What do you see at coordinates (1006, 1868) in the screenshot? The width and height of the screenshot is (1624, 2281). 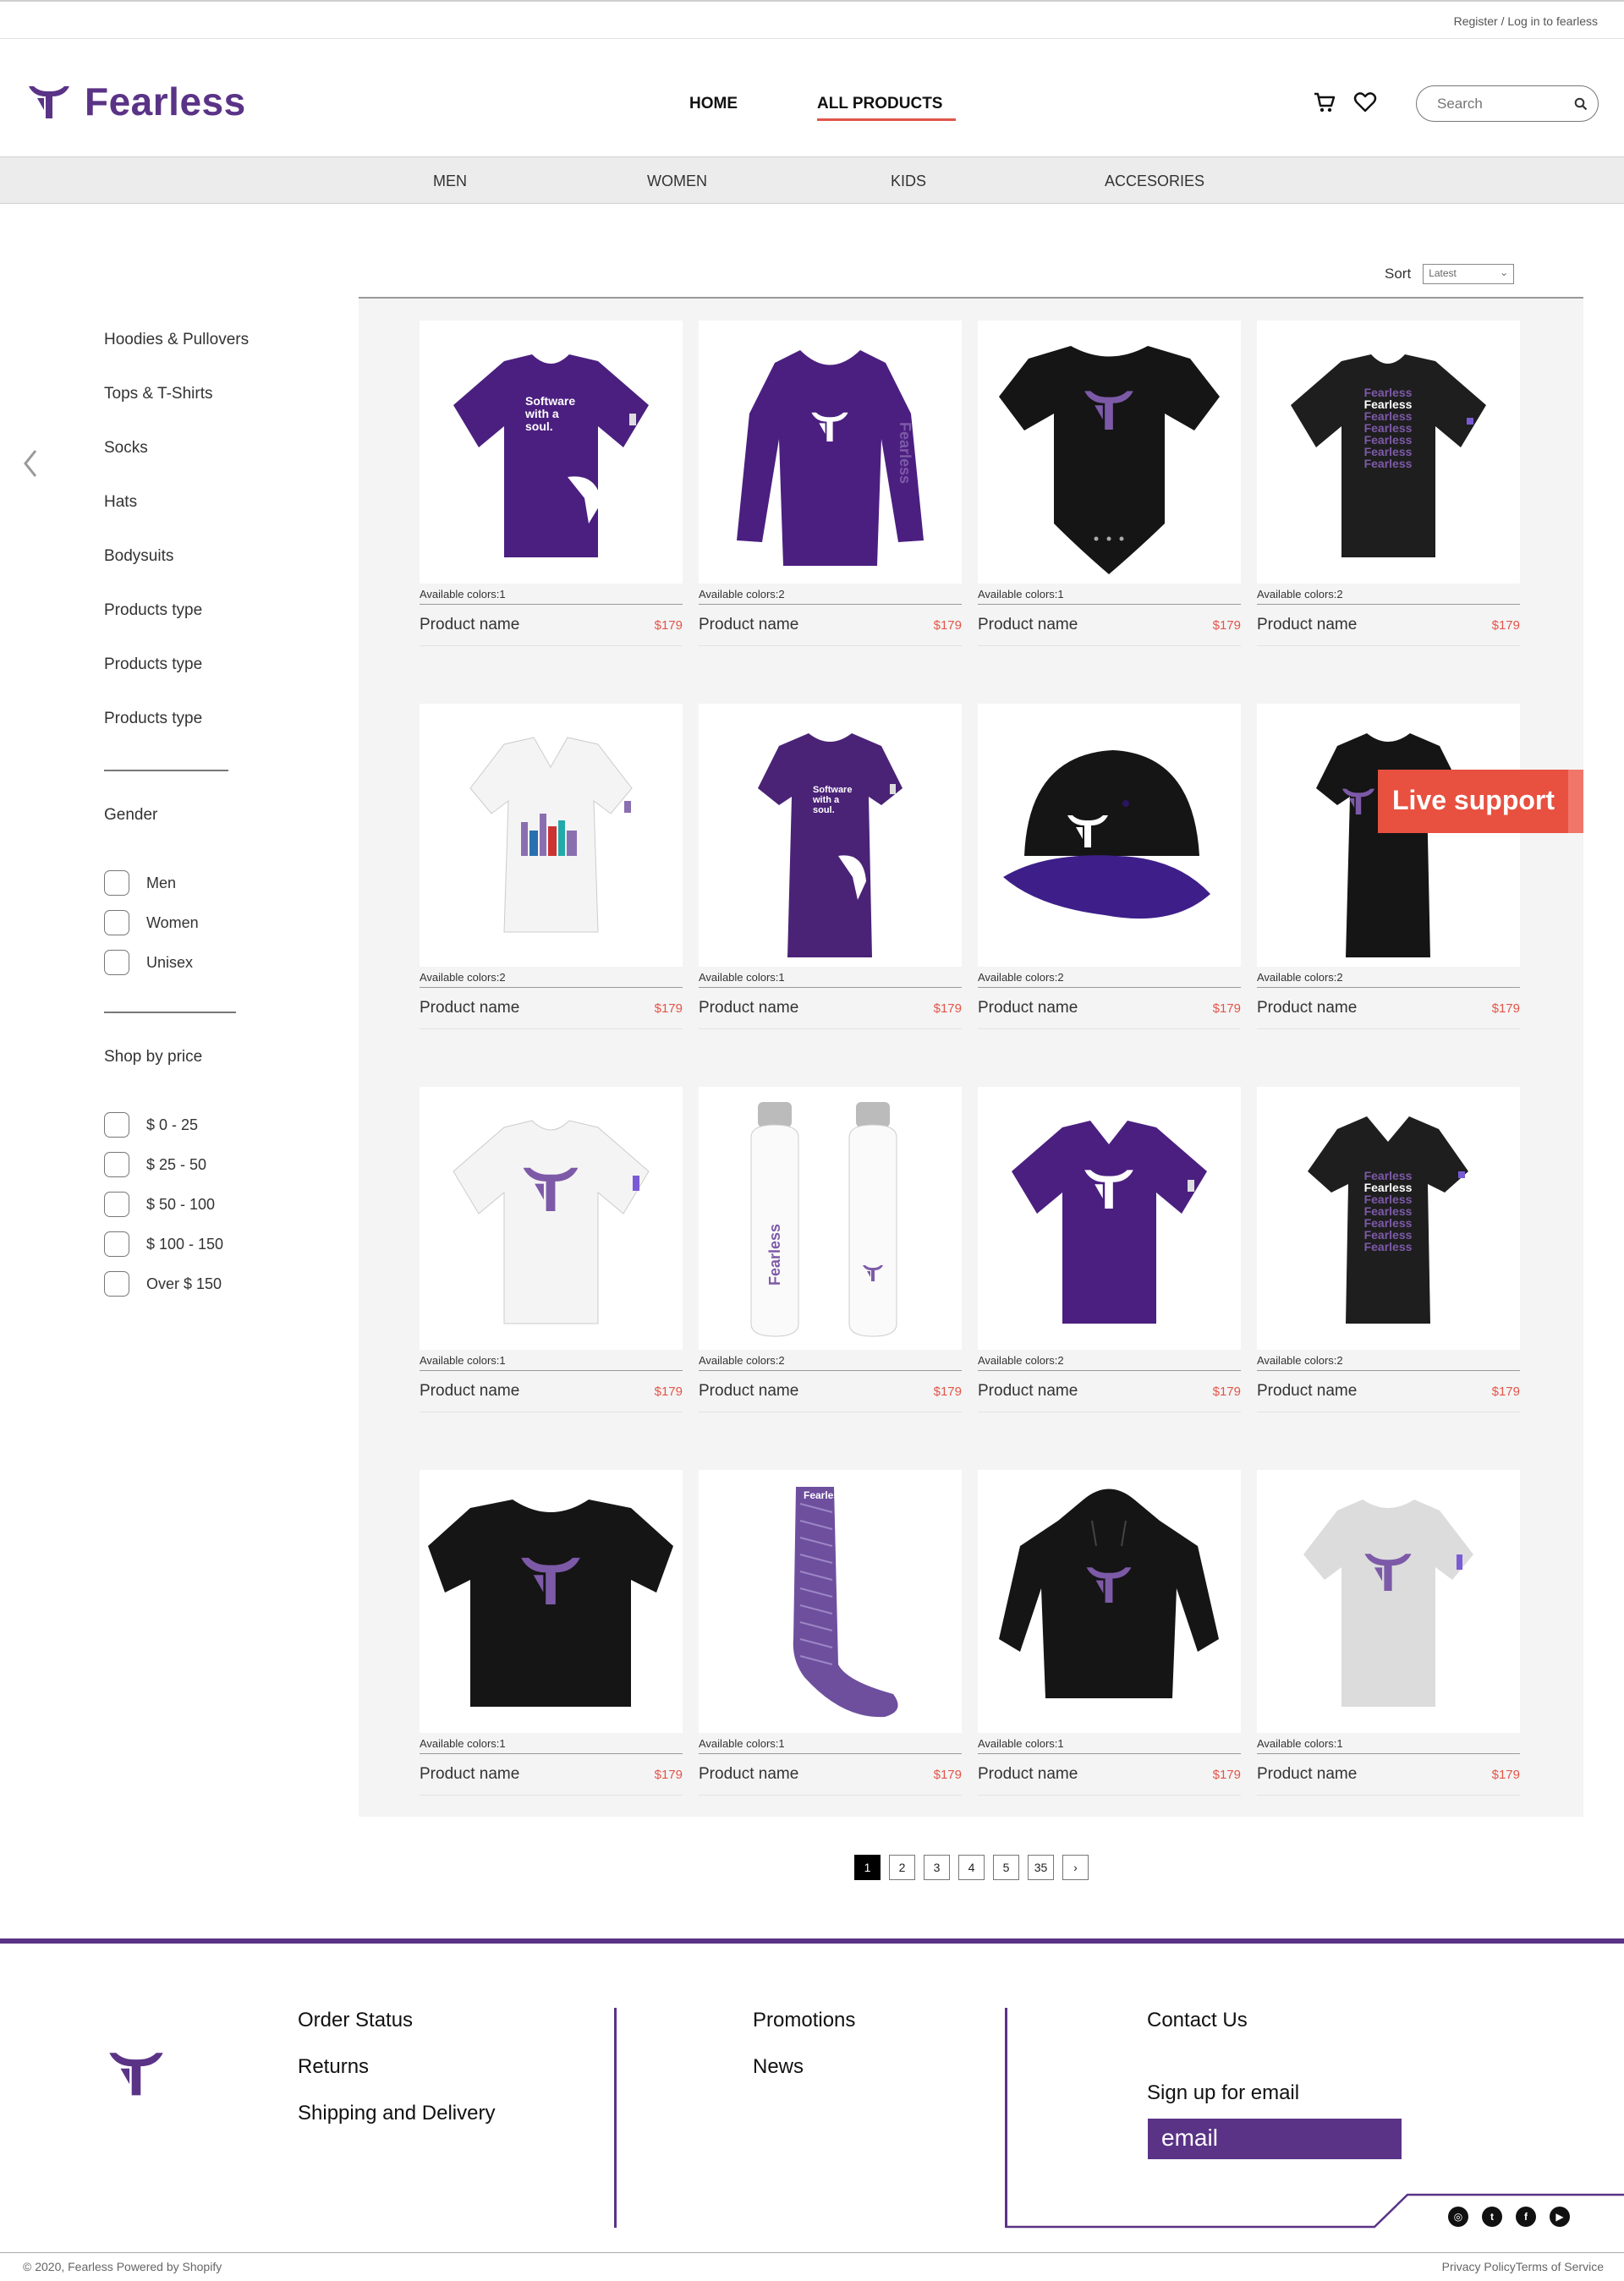 I see `page-5: 5` at bounding box center [1006, 1868].